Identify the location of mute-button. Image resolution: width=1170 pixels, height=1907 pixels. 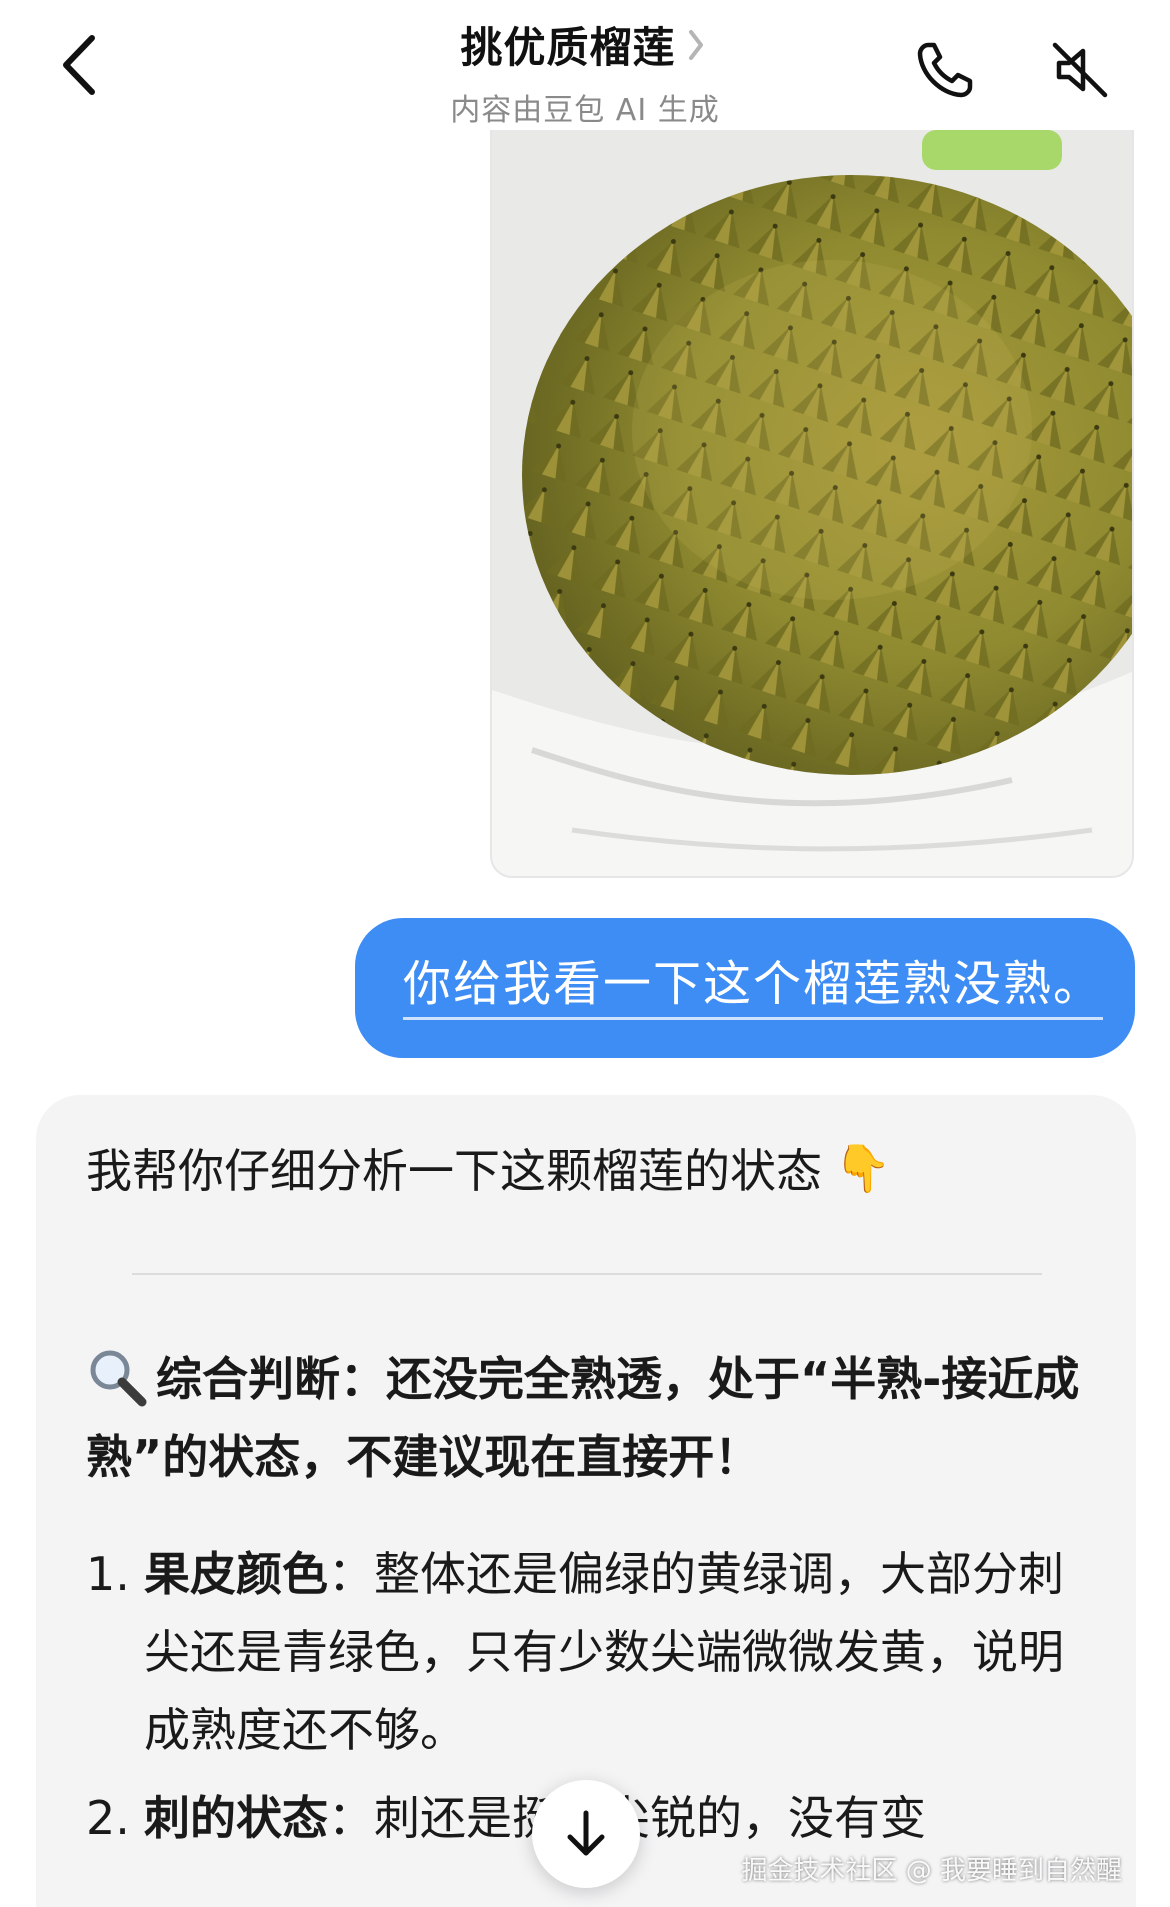
(1080, 70).